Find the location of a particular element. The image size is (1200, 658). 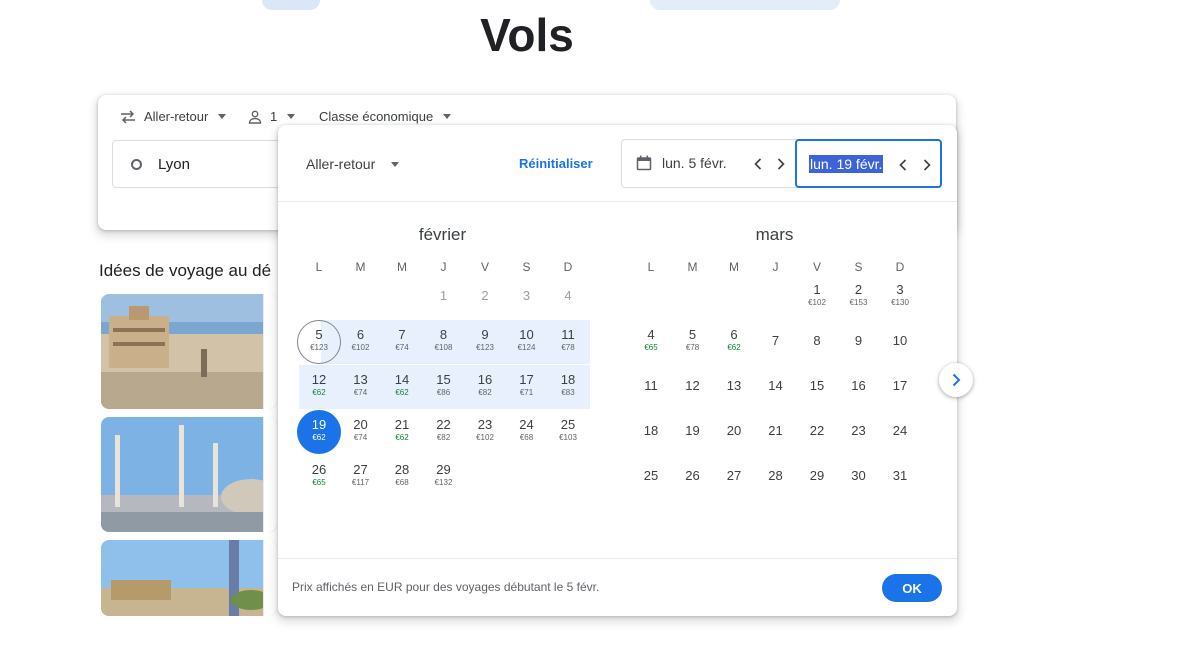

calendar-day: 11 €78 is located at coordinates (568, 342).